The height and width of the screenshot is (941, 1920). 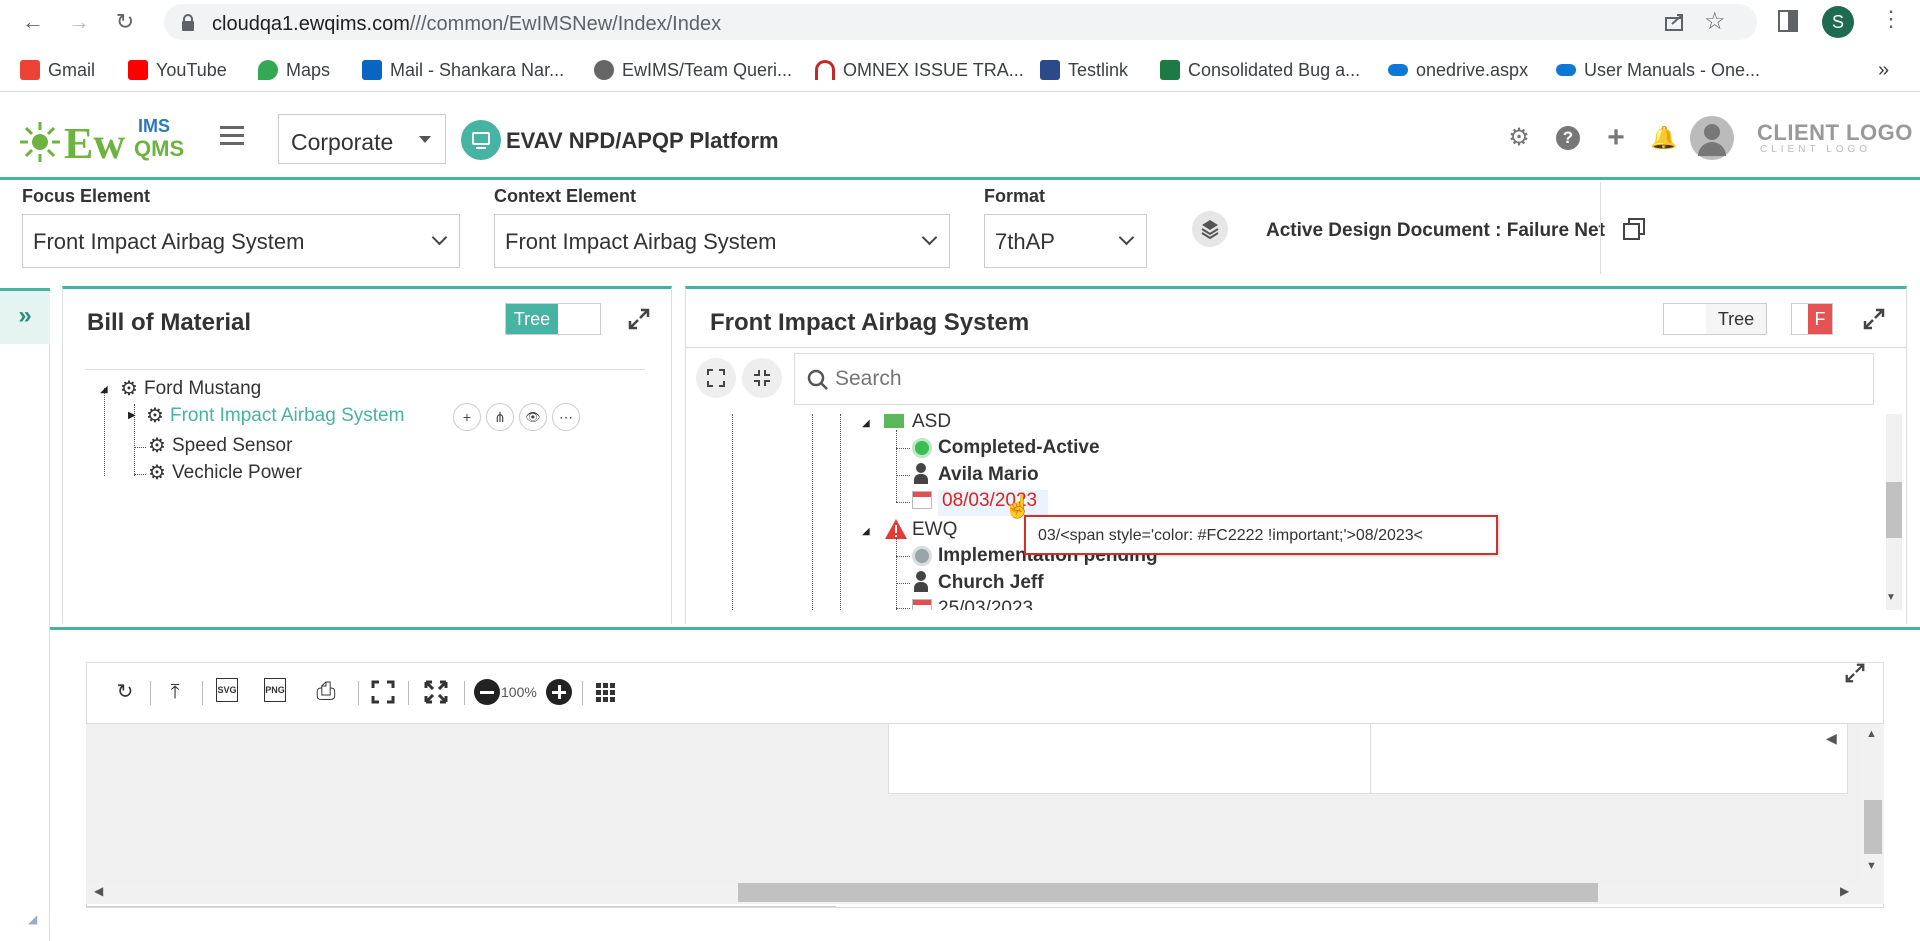 I want to click on bookmark-testlink: Testlink, so click(x=1084, y=70).